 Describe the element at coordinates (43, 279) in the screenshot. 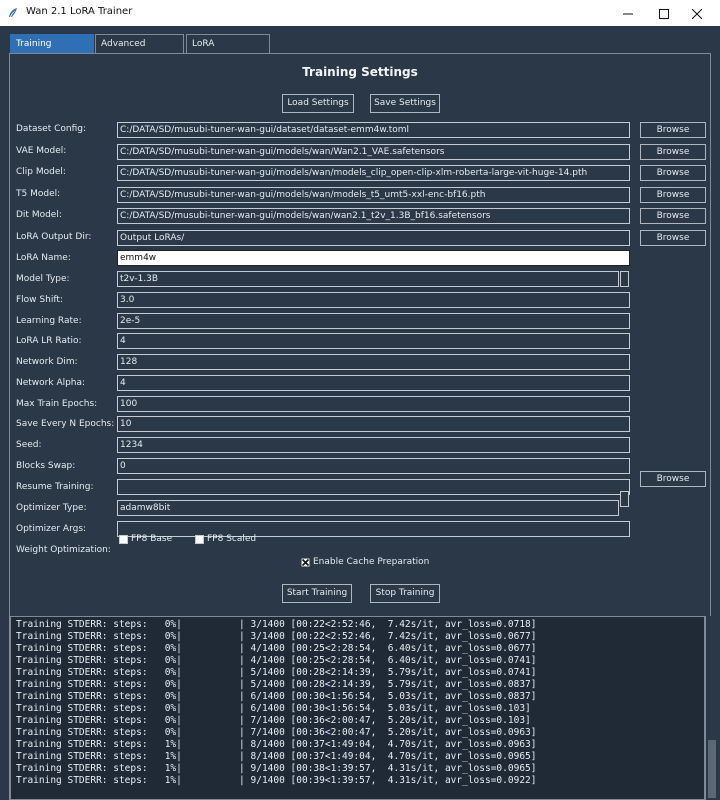

I see `model-type-label: Model Type:` at that location.